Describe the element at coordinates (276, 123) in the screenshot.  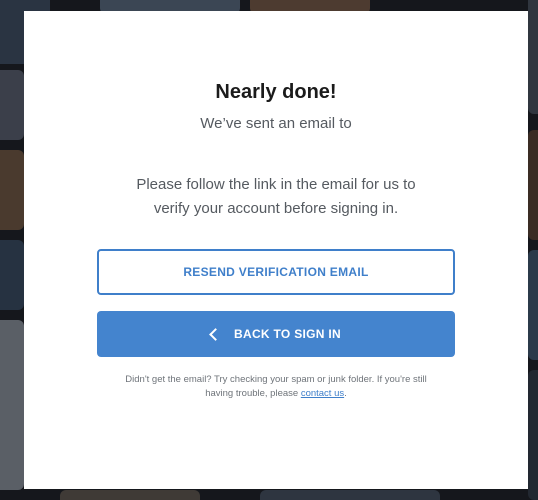
I see `email-sent-text: We’ve sent an email to` at that location.